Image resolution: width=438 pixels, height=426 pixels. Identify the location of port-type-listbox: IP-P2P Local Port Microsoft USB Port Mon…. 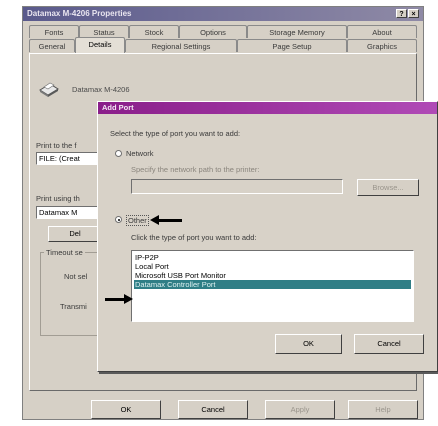
(272, 286).